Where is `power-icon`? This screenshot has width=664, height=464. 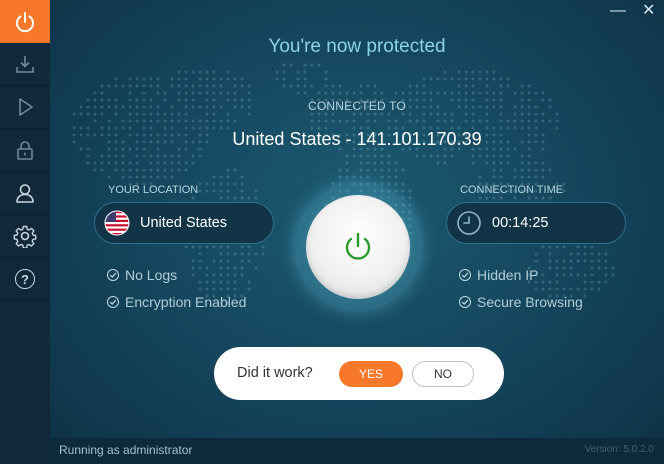 power-icon is located at coordinates (358, 246).